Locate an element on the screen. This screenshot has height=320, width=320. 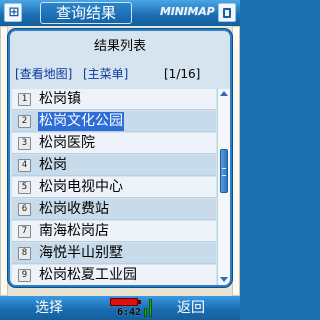
list-item: 8 海悦半山别墅 is located at coordinates (114, 253).